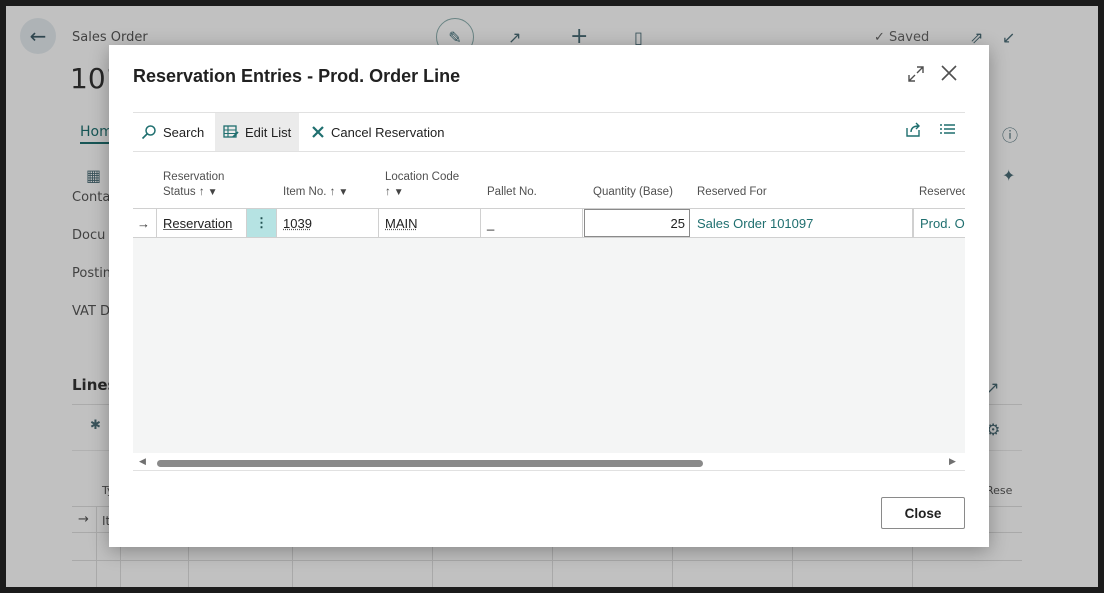 The width and height of the screenshot is (1104, 593). I want to click on cell-reserved-partial: Prod. O, so click(939, 223).